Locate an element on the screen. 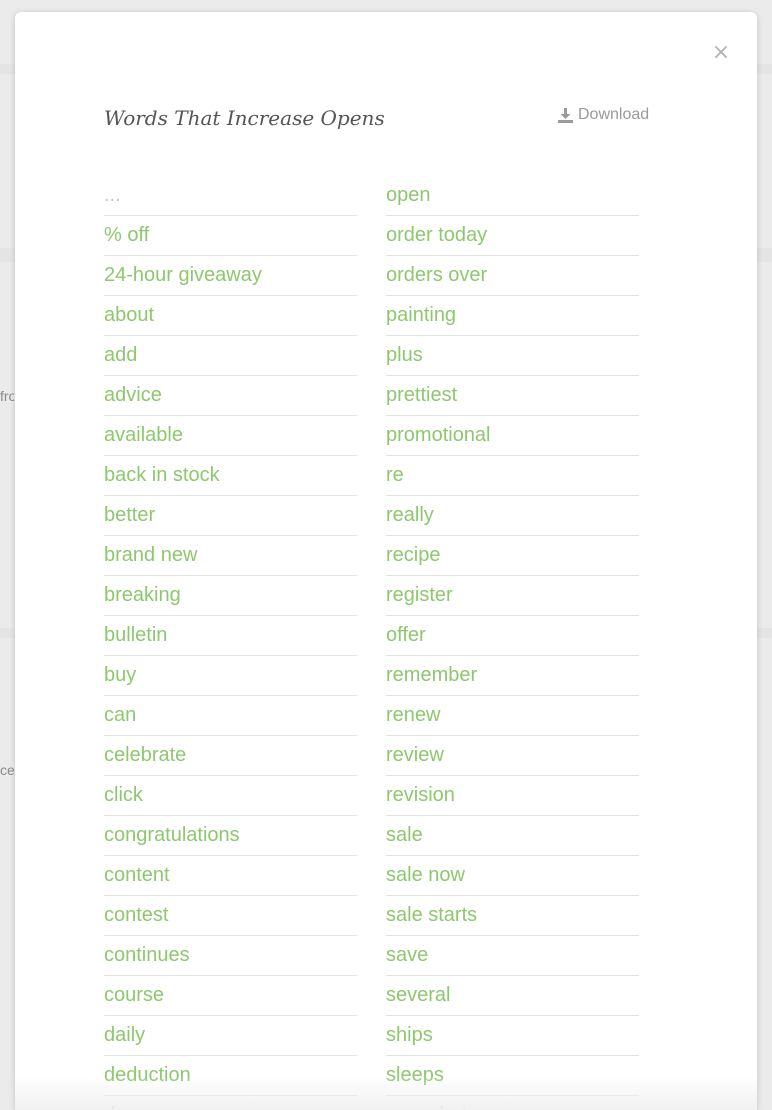  word-item: celebrate is located at coordinates (230, 756).